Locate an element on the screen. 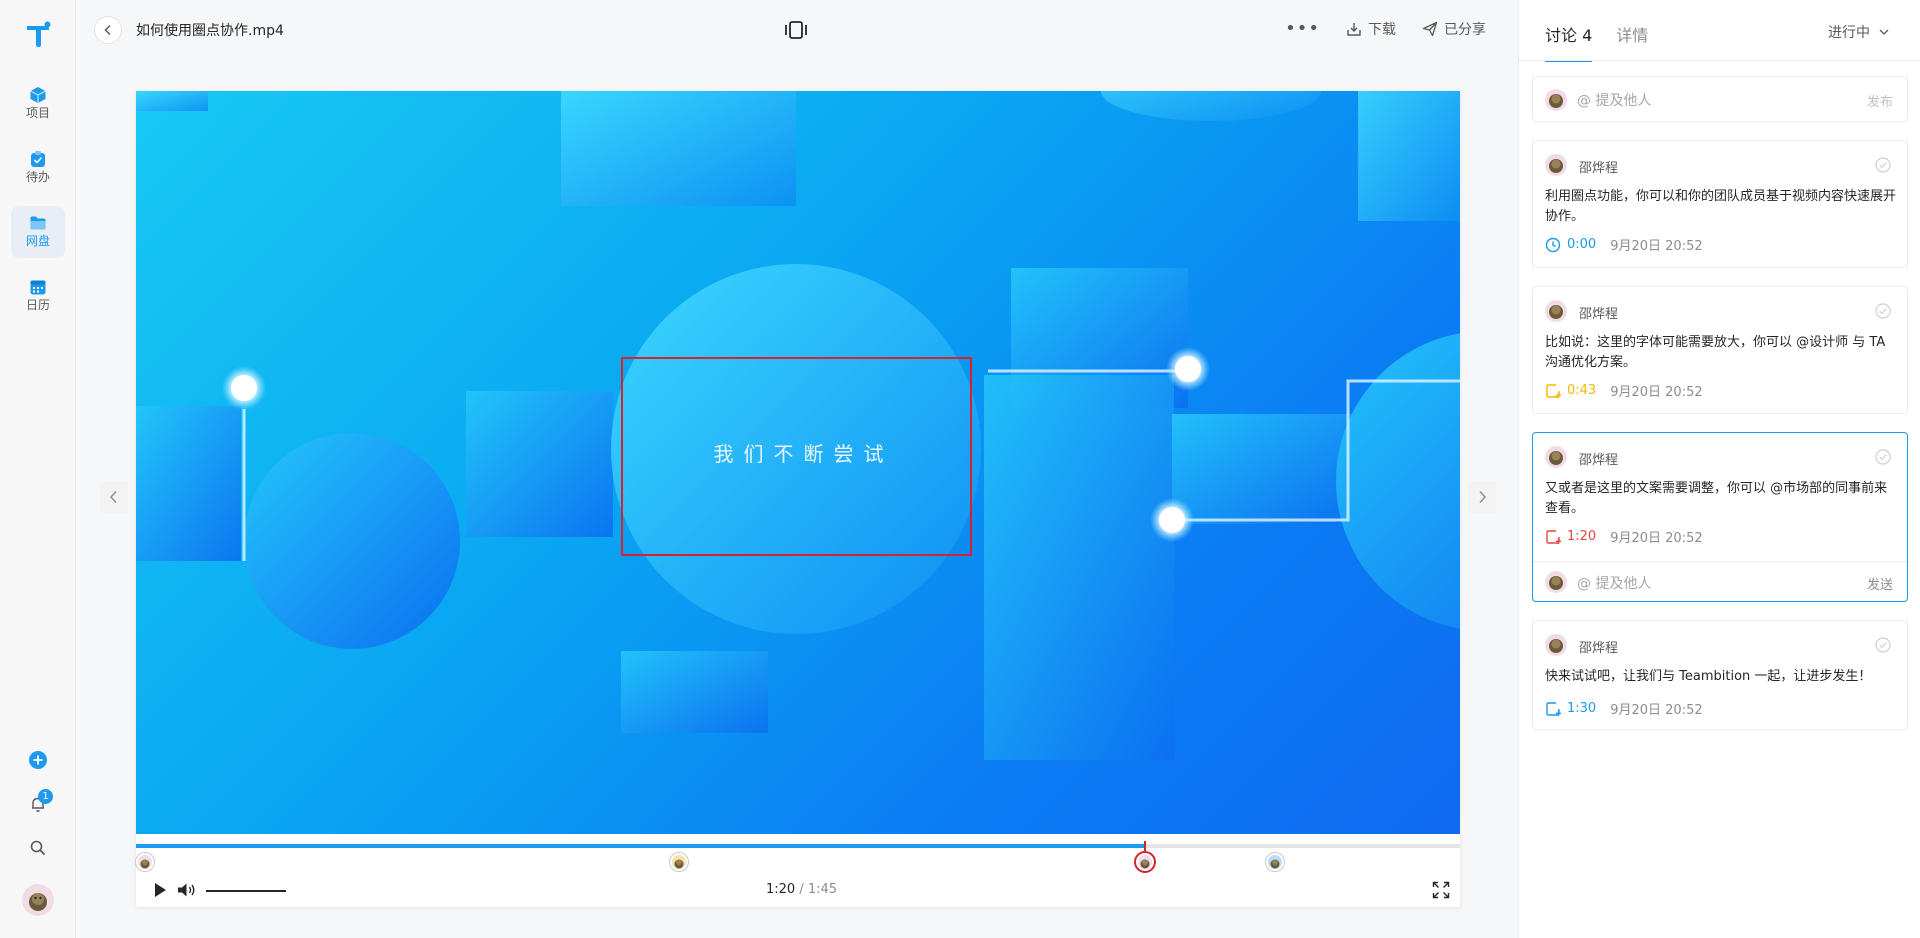 Image resolution: width=1920 pixels, height=938 pixels. layout-toggle-icon is located at coordinates (796, 30).